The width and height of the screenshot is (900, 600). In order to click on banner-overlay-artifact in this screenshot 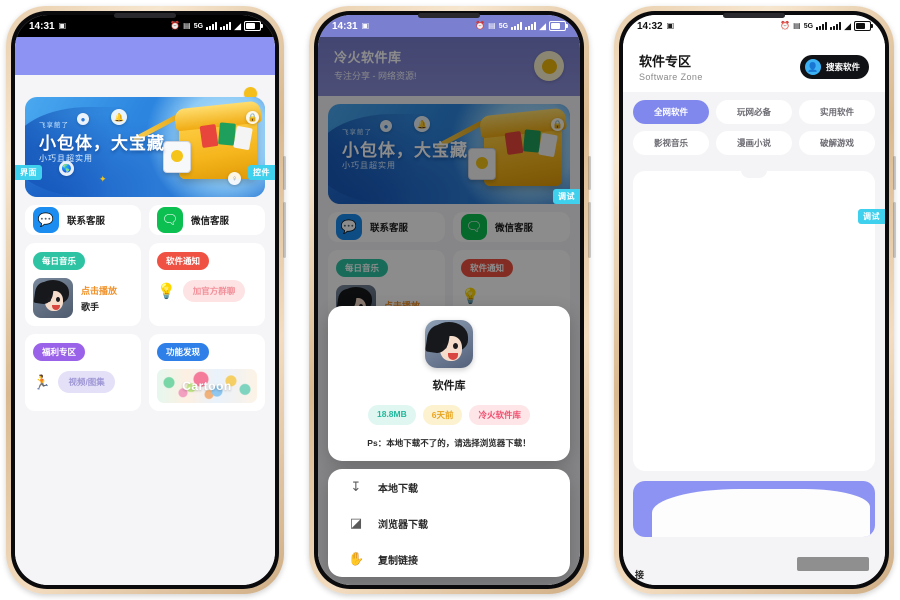, I will do `click(761, 512)`.